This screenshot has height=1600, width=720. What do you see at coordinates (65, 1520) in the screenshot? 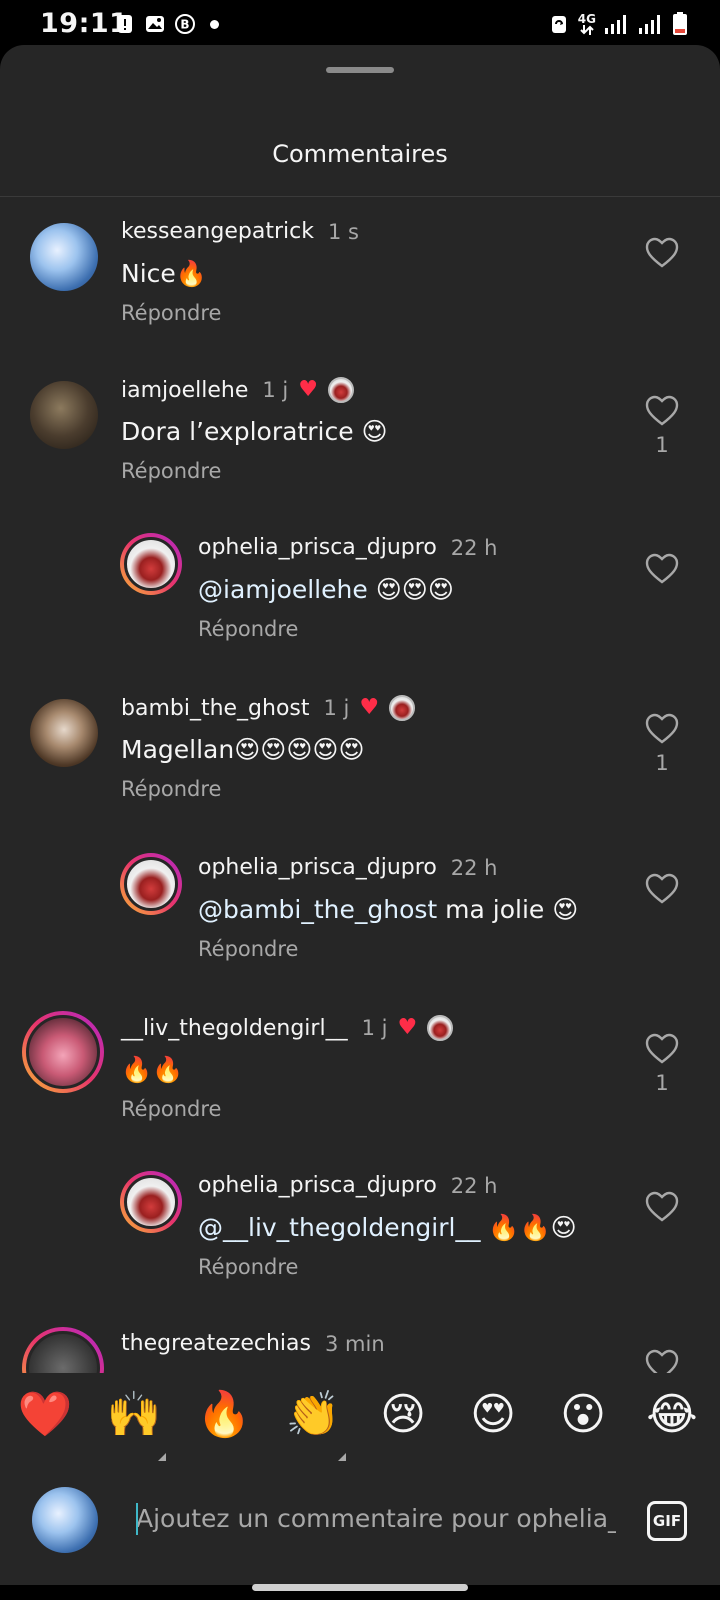
I see `current-user-avatar` at bounding box center [65, 1520].